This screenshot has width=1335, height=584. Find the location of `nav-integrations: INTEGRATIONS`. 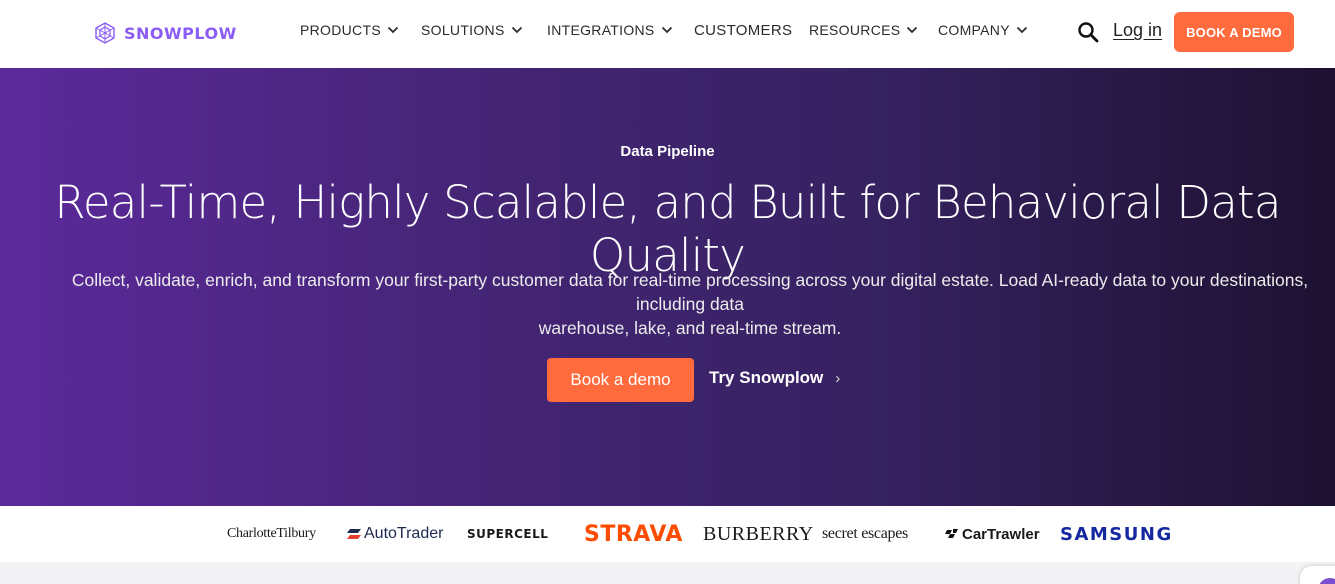

nav-integrations: INTEGRATIONS is located at coordinates (610, 30).